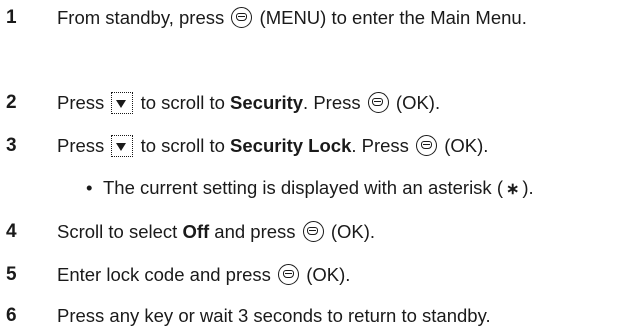  Describe the element at coordinates (164, 274) in the screenshot. I see `step-text-part: Enter lock code and press` at that location.